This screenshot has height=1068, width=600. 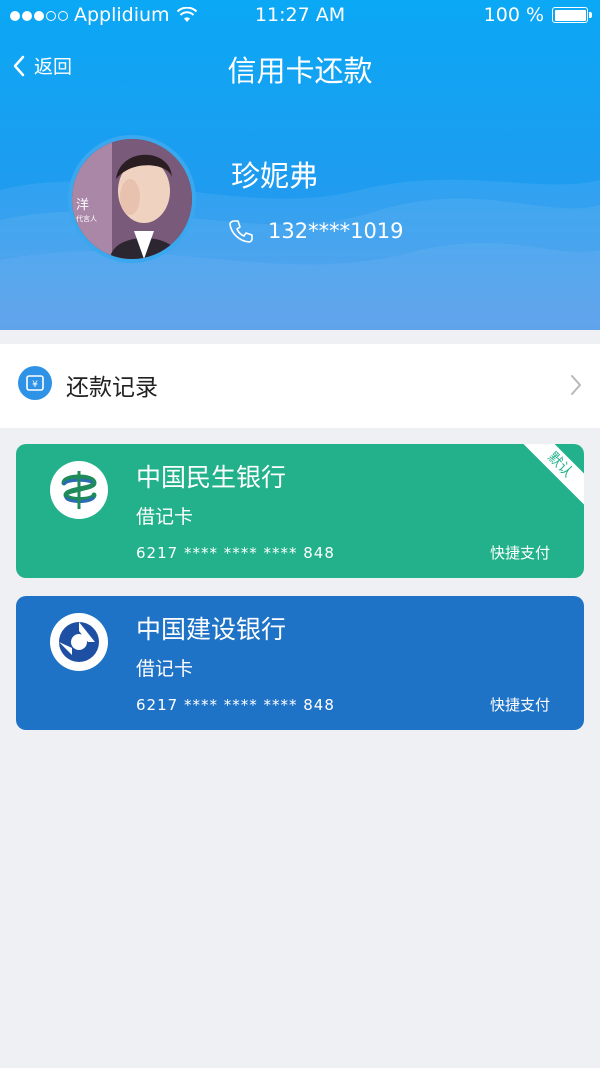 I want to click on ccb-bank-logo-icon, so click(x=79, y=642).